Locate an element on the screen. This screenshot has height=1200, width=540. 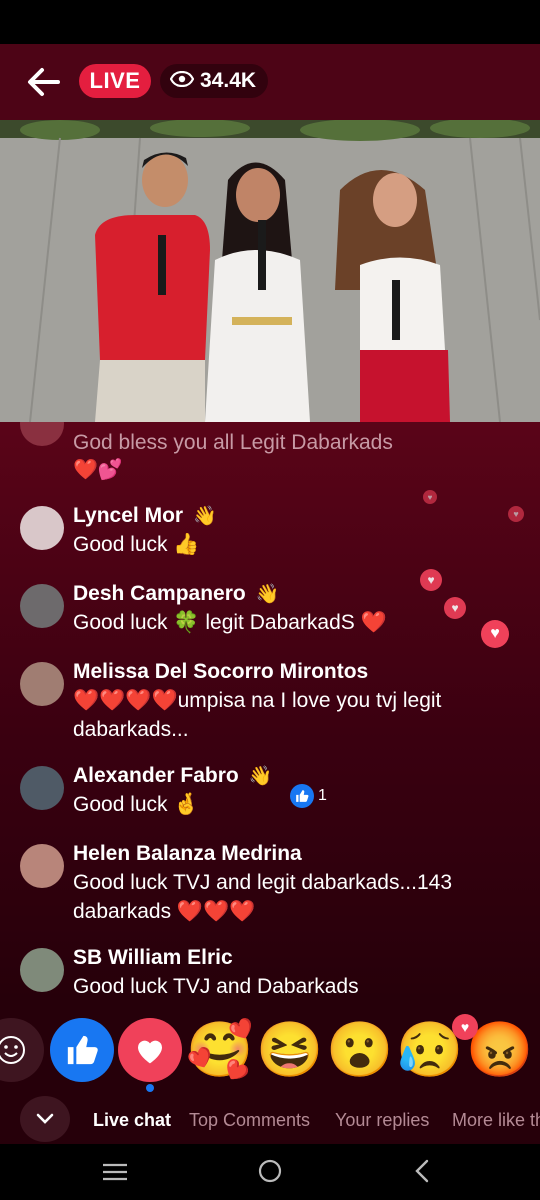
tab-live-chat: Live chat is located at coordinates (132, 1120).